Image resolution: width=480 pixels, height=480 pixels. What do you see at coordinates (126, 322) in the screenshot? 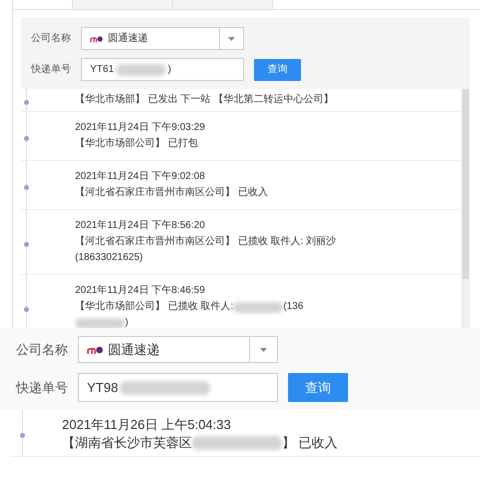
I see `event-text: )` at bounding box center [126, 322].